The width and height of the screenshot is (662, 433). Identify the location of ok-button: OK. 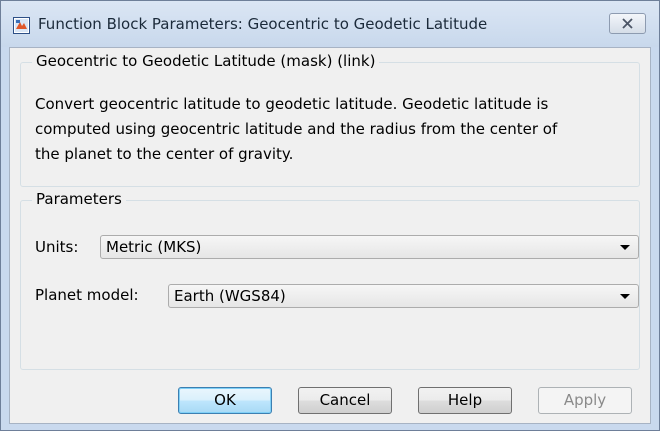
(225, 400).